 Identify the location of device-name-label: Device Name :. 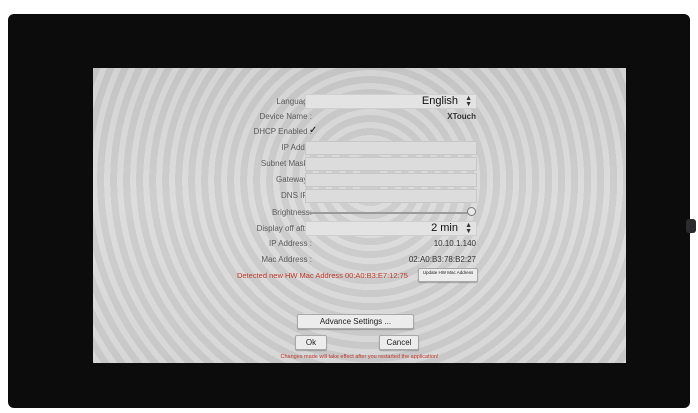
(285, 116).